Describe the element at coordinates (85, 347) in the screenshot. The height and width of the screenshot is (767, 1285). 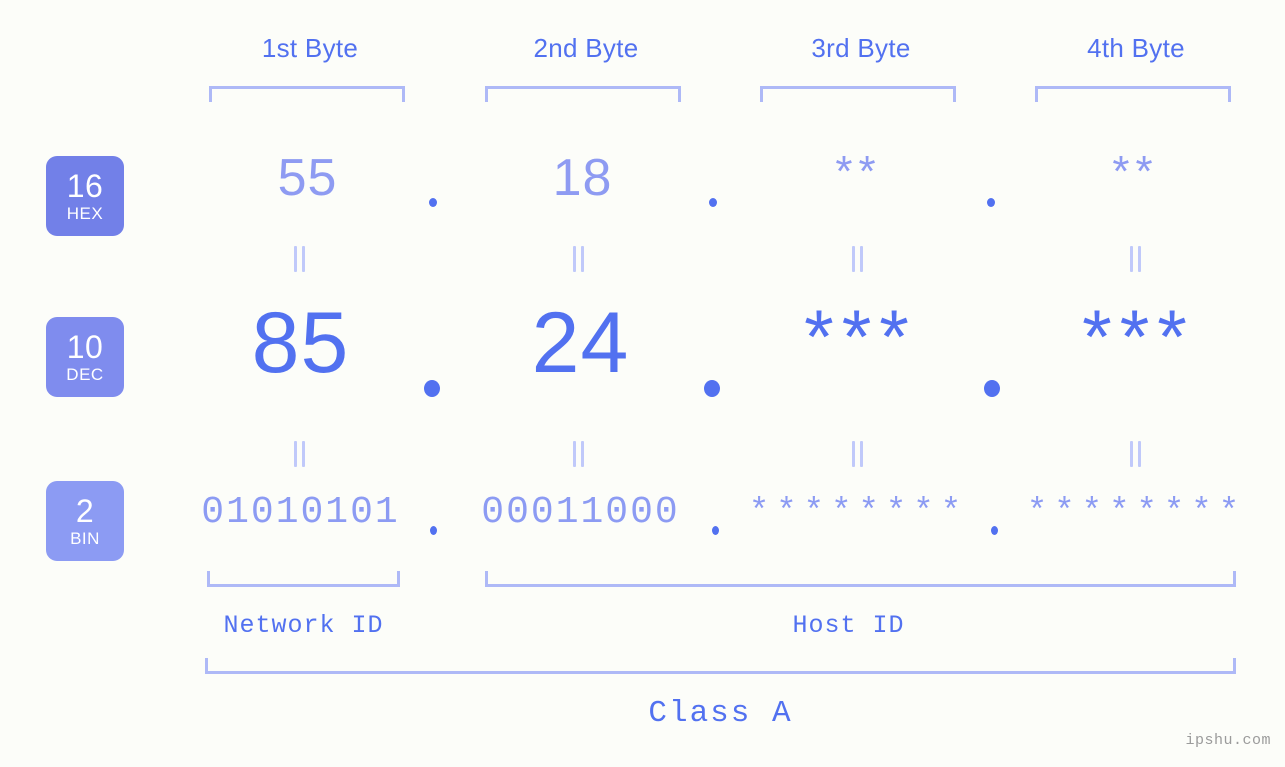
I see `base-badge-dec-number: 10` at that location.